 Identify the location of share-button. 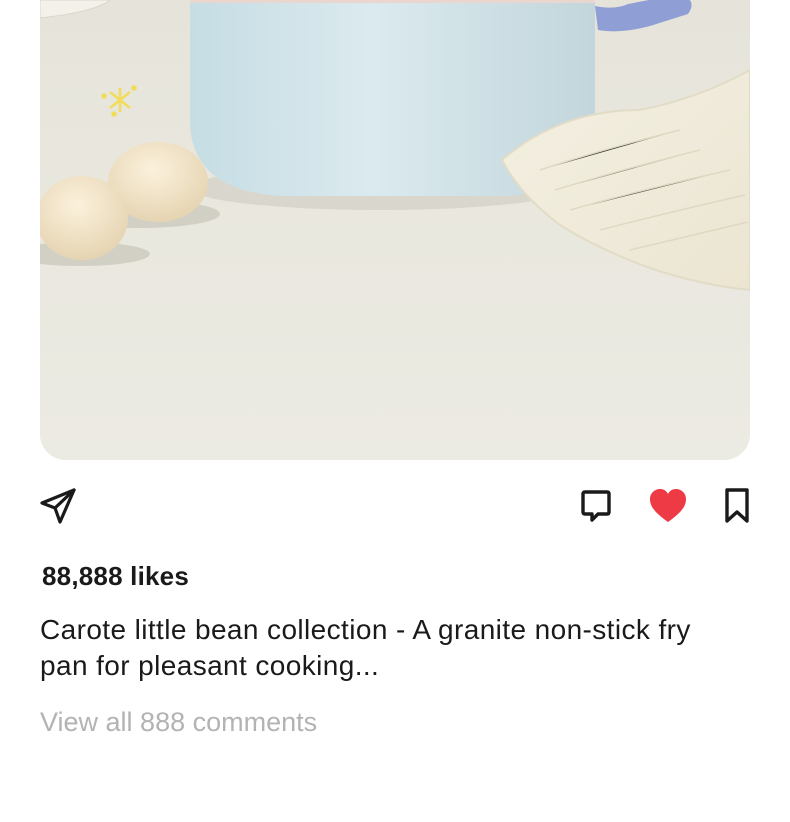
(58, 506).